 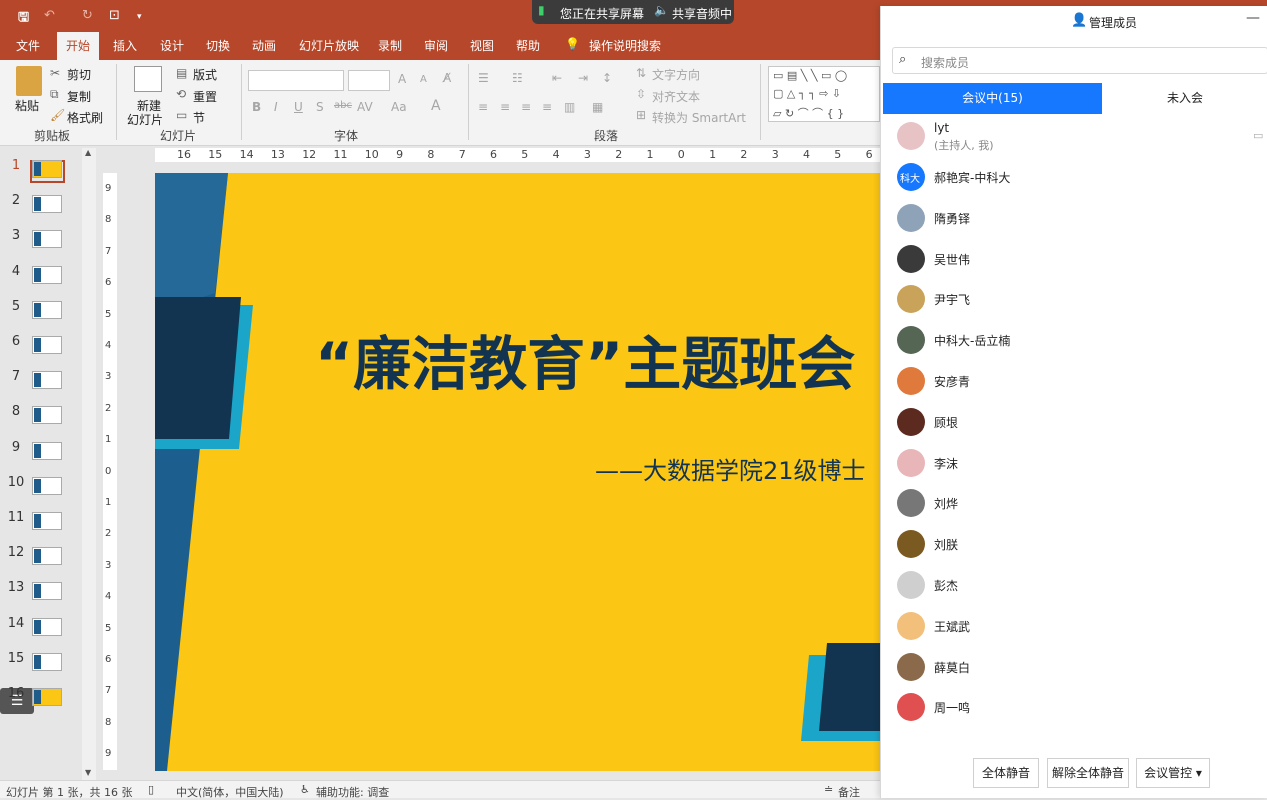 What do you see at coordinates (1184, 98) in the screenshot?
I see `tab-not-joined: 未入会` at bounding box center [1184, 98].